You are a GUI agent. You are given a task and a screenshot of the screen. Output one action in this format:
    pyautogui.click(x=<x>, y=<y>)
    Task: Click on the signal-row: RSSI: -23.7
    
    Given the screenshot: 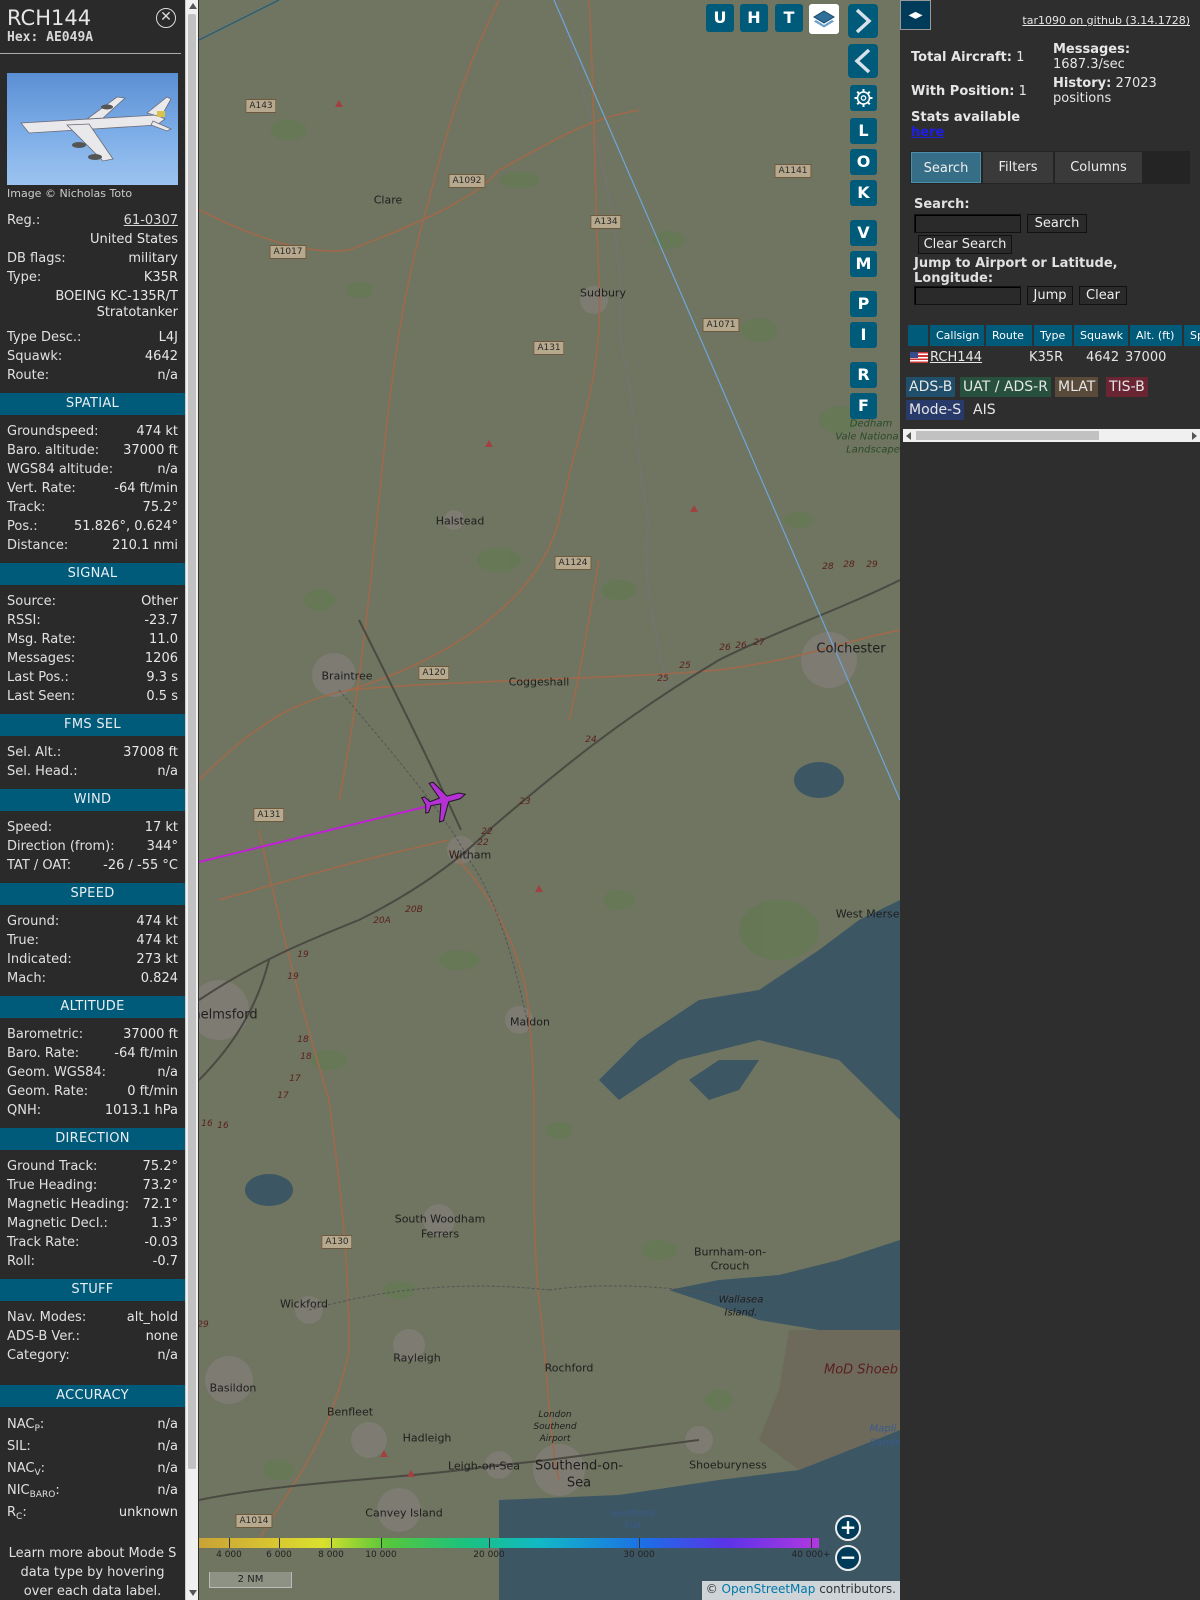 What is the action you would take?
    pyautogui.click(x=92, y=620)
    